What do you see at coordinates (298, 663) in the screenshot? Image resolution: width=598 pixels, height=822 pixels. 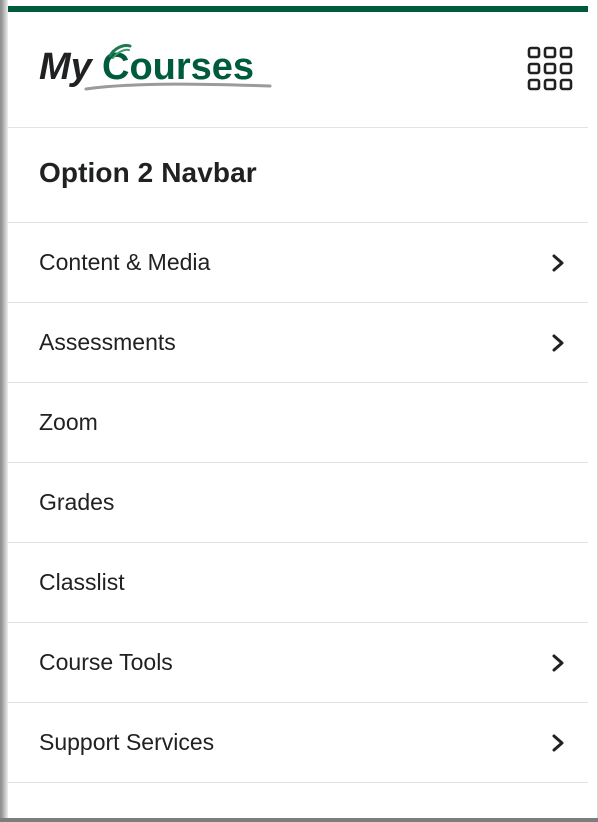 I see `nav-item-course-tools: Course Tools` at bounding box center [298, 663].